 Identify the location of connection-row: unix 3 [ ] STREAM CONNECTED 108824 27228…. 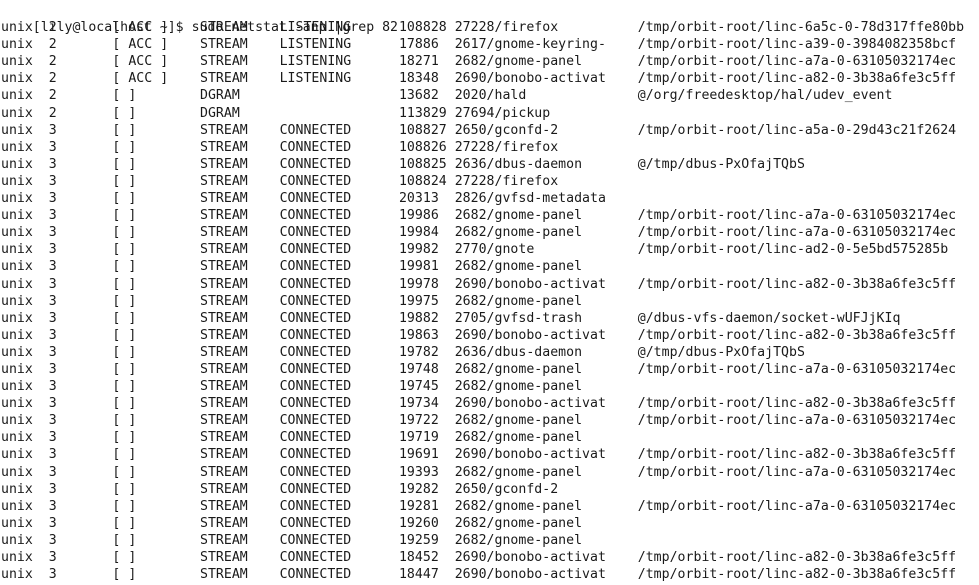
(280, 181).